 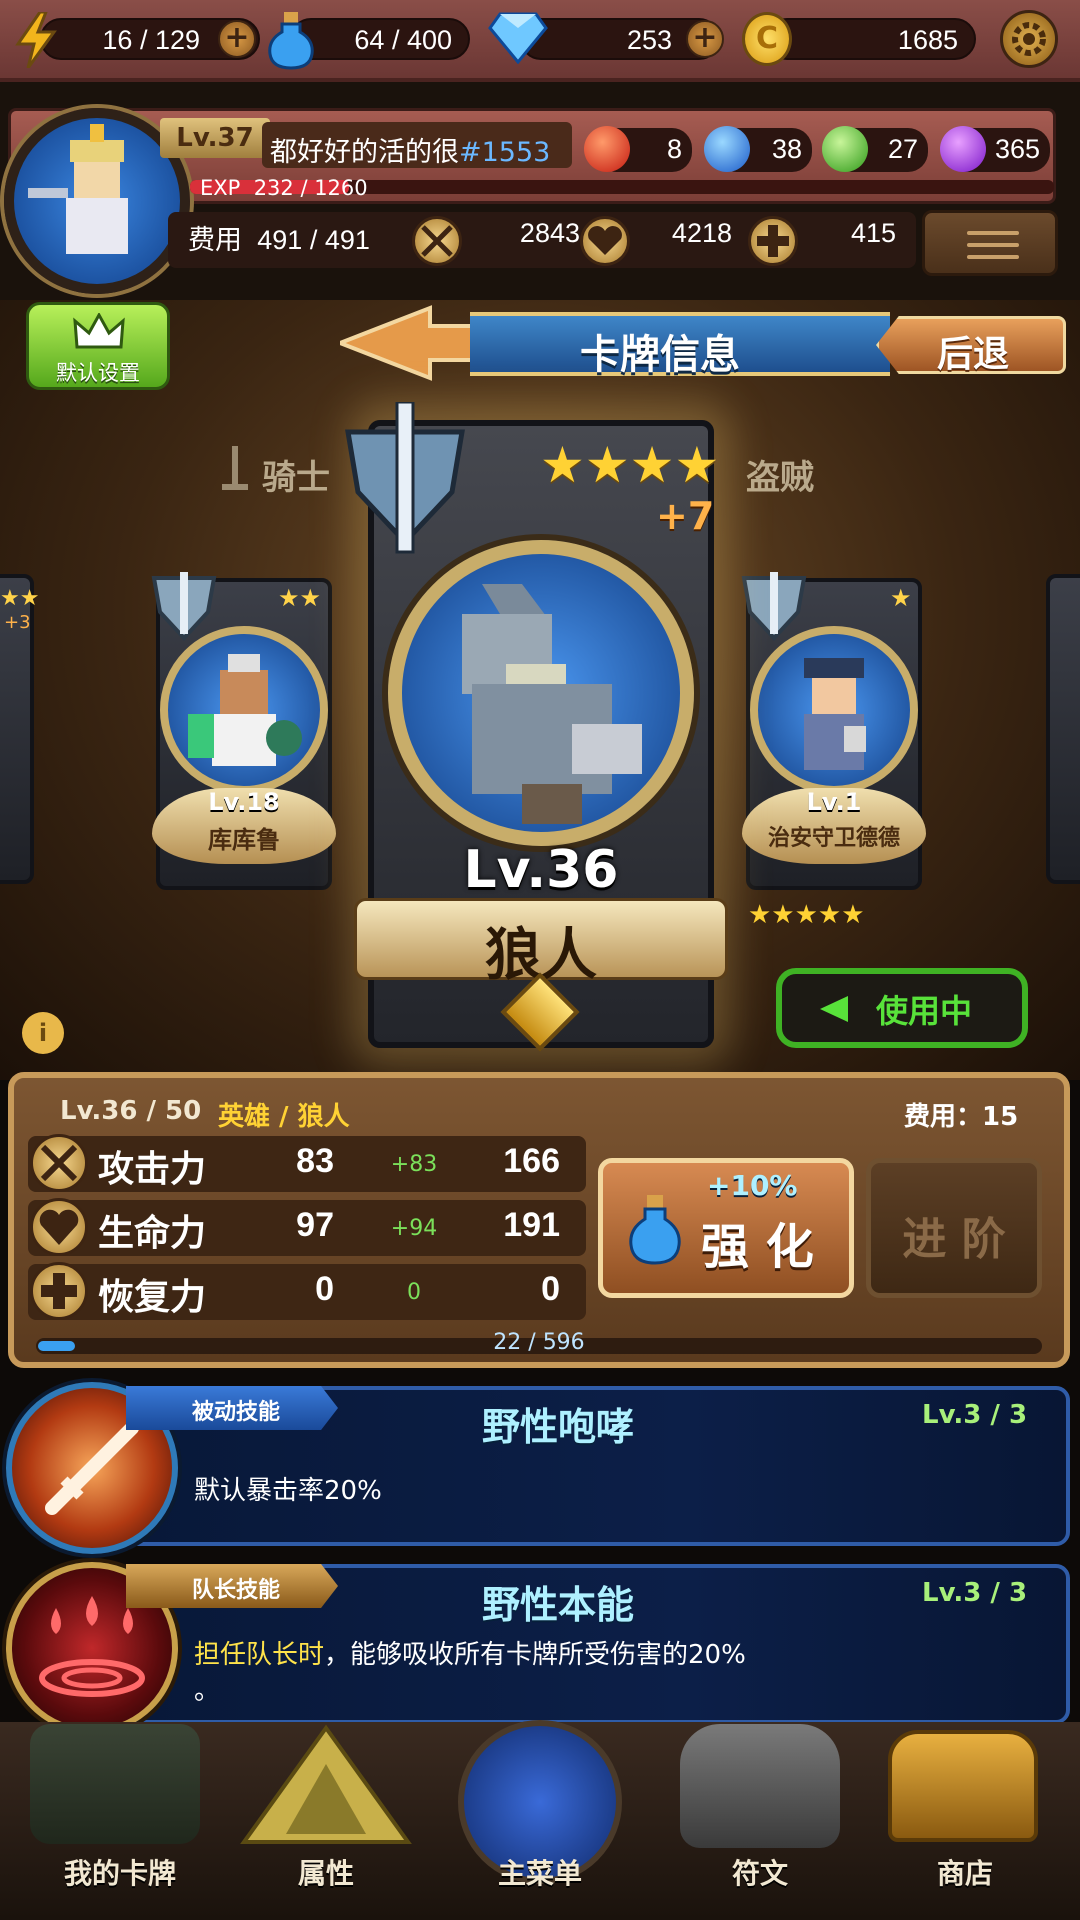 What do you see at coordinates (505, 152) in the screenshot?
I see `player-id: #1553` at bounding box center [505, 152].